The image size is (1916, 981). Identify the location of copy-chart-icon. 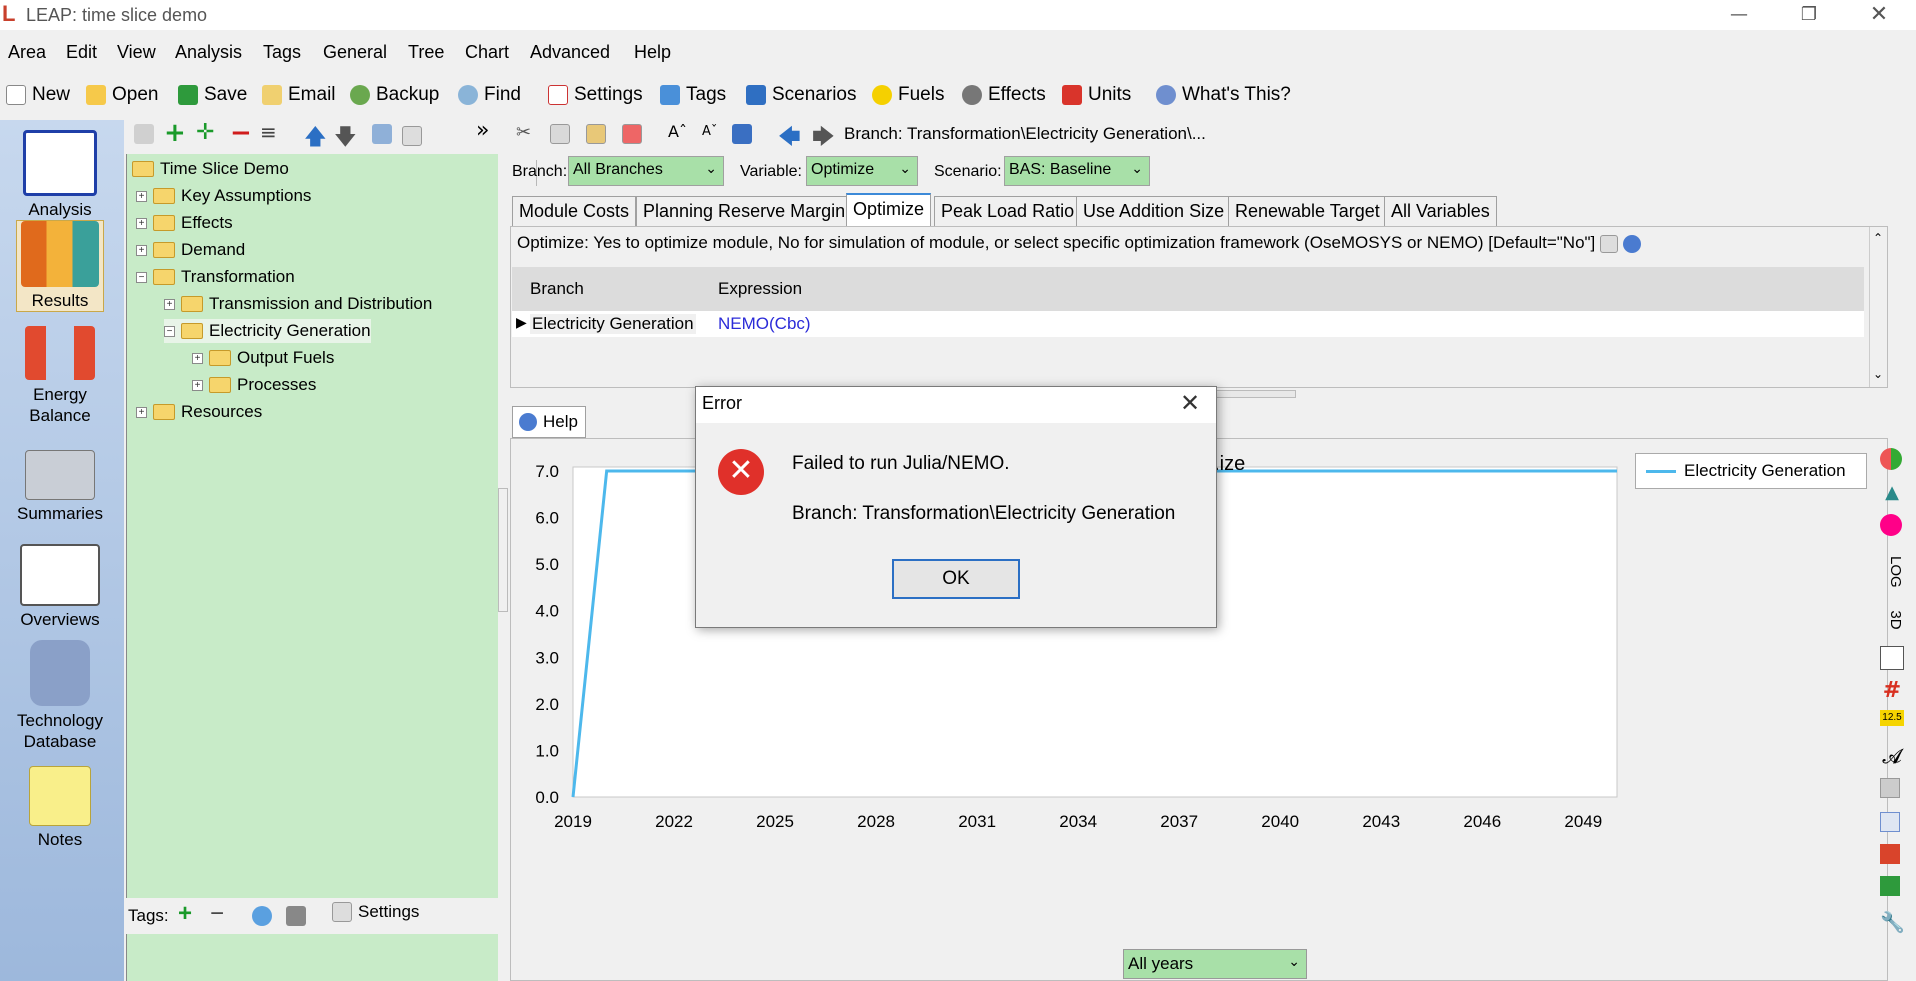
(1890, 822).